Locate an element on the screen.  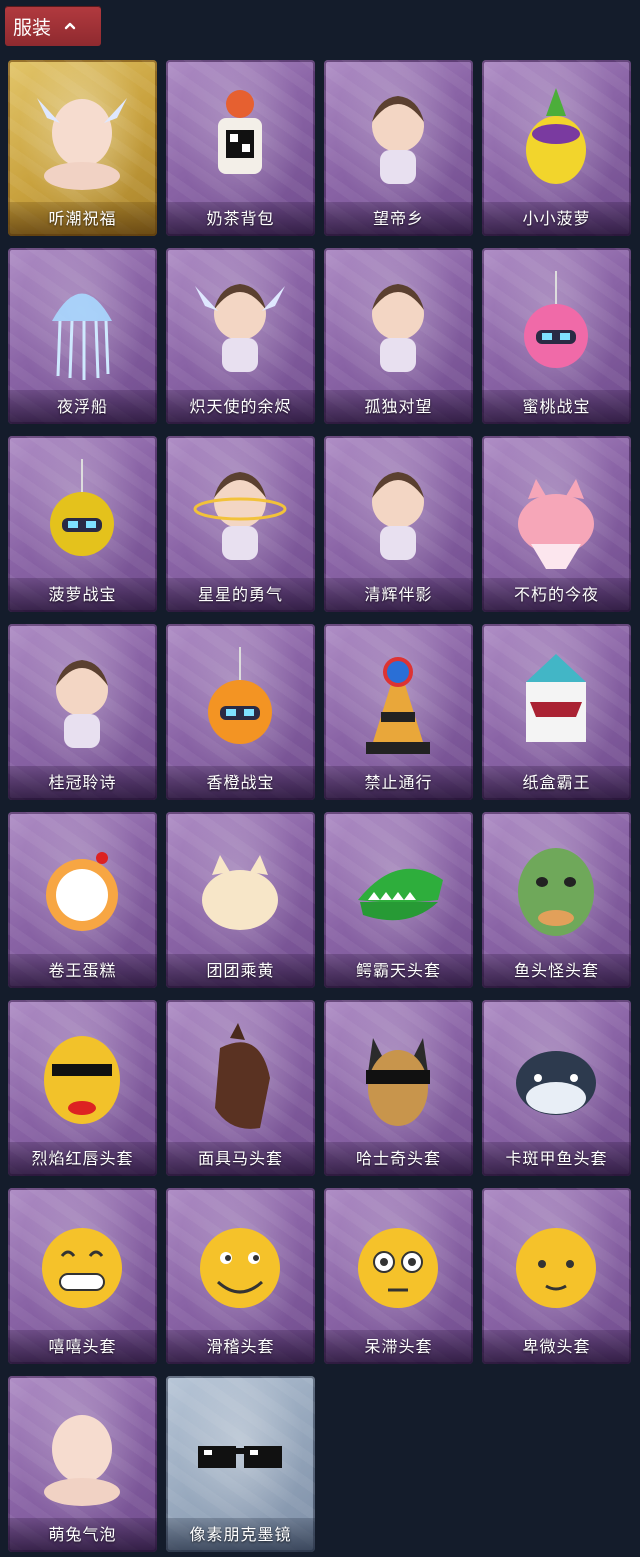
moon-dragon-charm-icon is located at coordinates (398, 516).